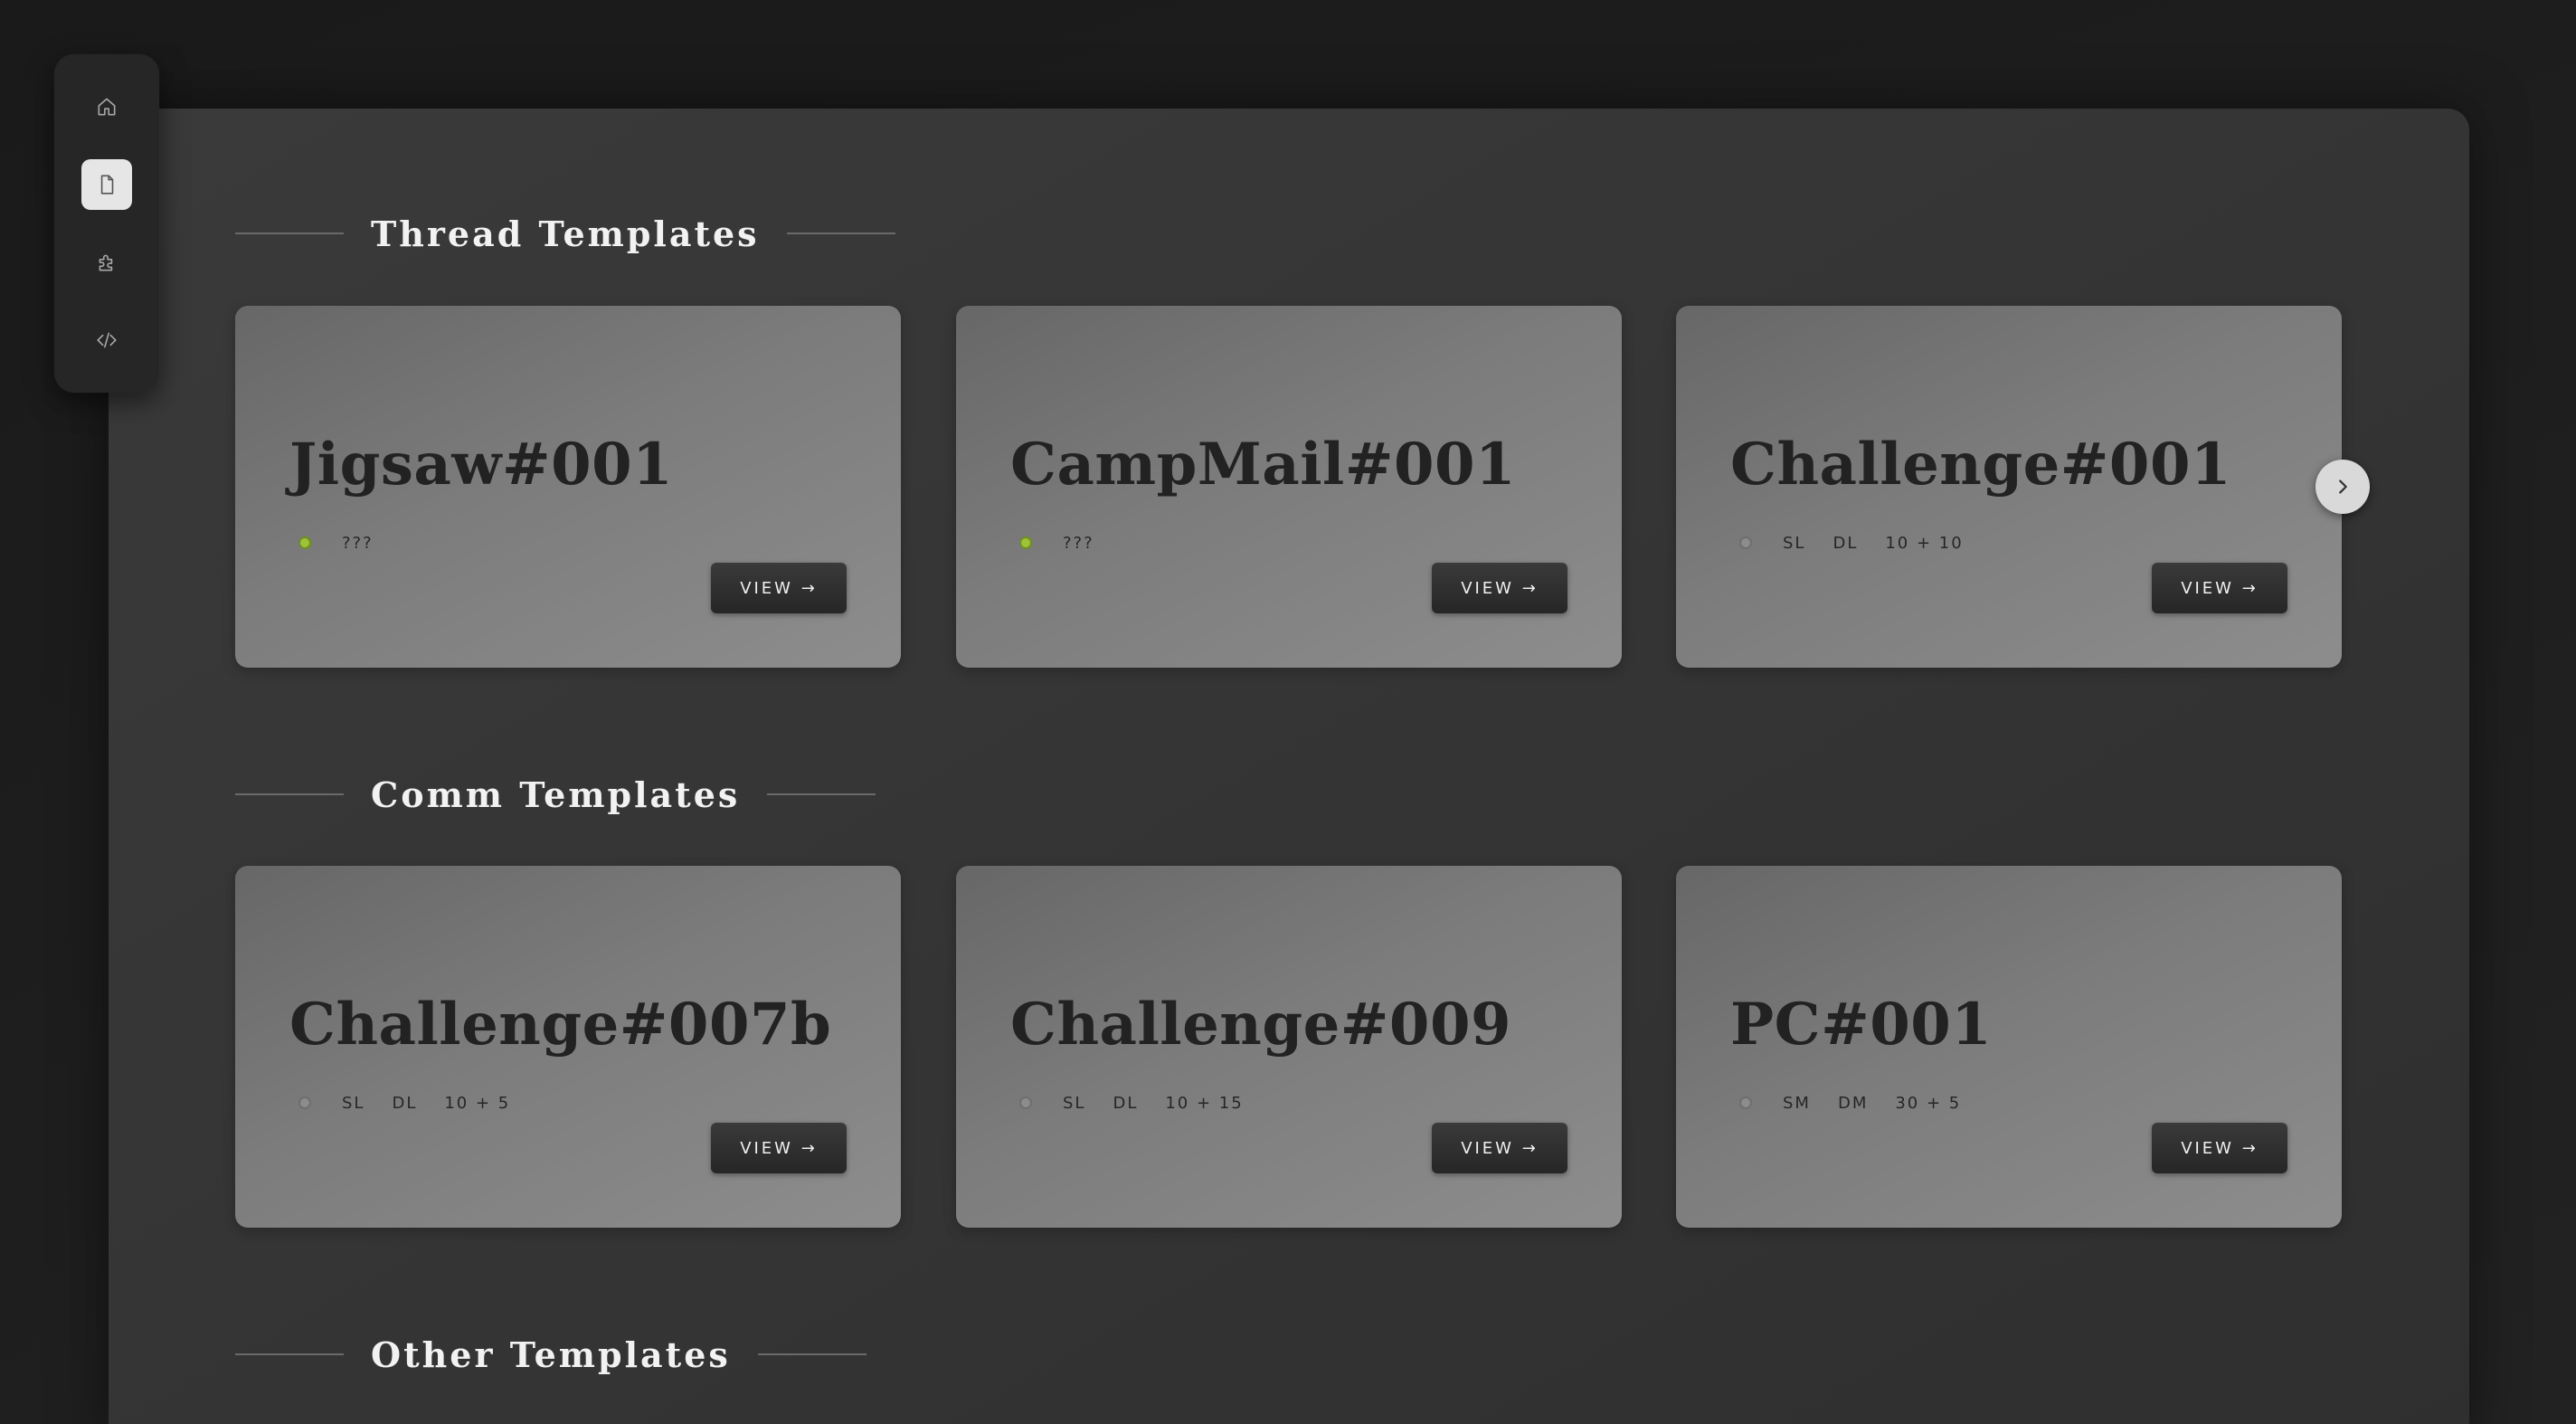 This screenshot has height=1424, width=2576. I want to click on section-title: Comm Templates, so click(556, 794).